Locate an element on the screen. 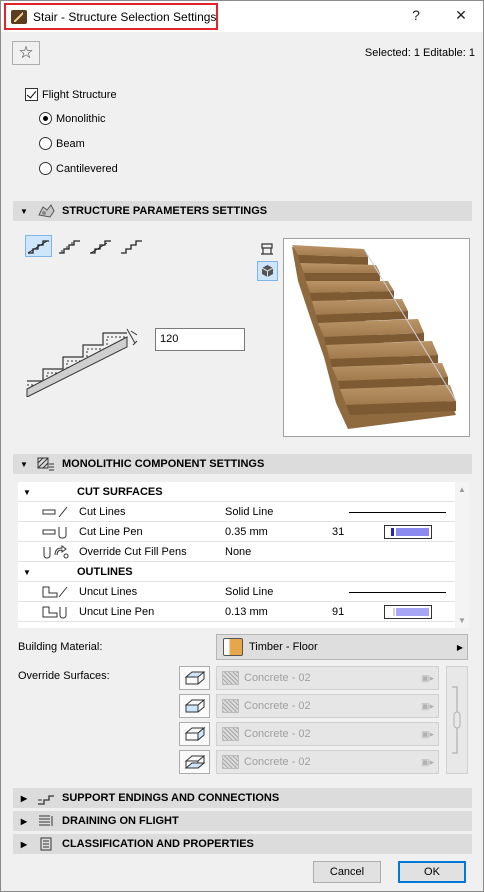 The width and height of the screenshot is (484, 892). selection-info: Selected: 1 Editable: 1 is located at coordinates (419, 53).